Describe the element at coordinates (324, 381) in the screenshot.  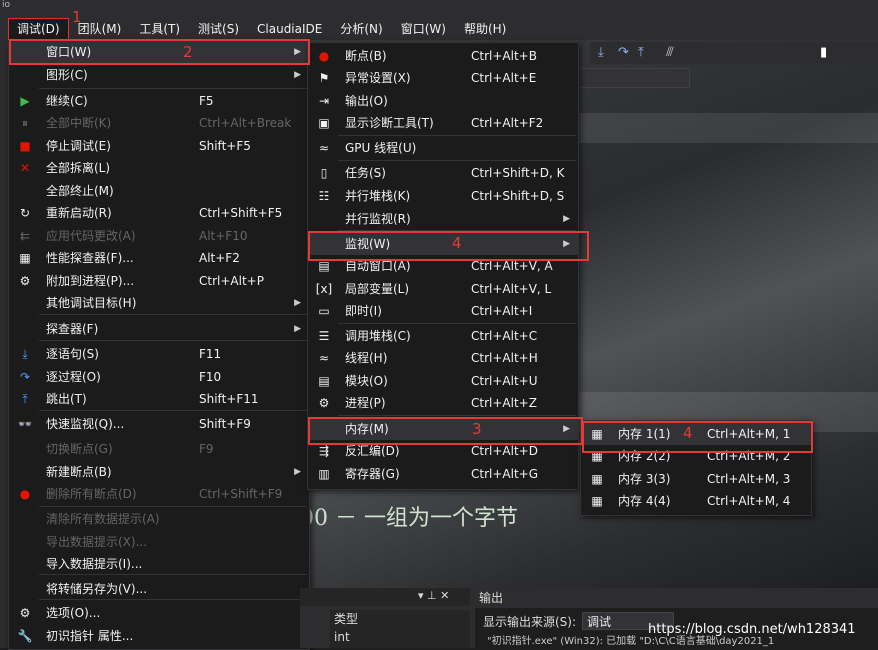
I see `menu-item-icon: ▤` at that location.